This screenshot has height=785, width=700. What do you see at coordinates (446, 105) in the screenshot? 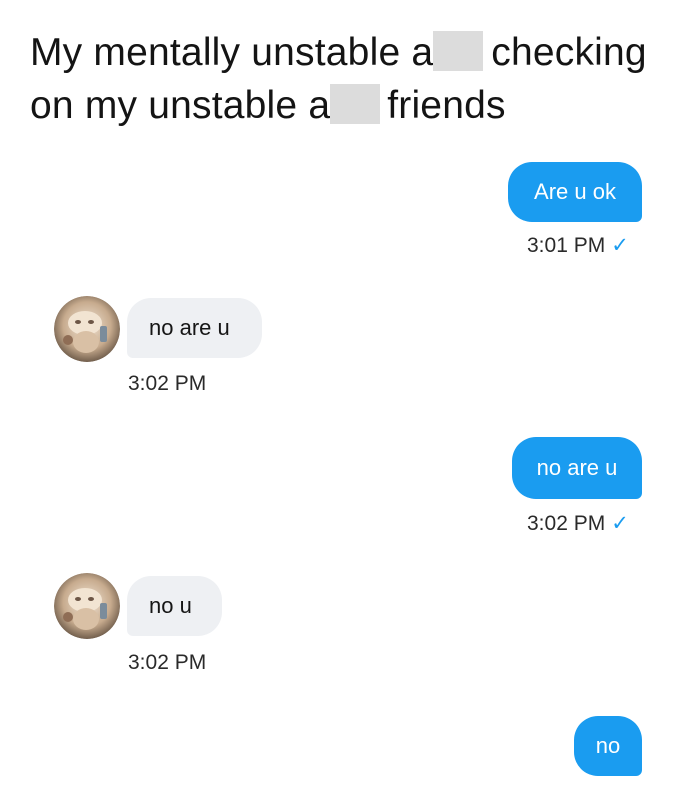
I see `caption-line-2-end: friends` at bounding box center [446, 105].